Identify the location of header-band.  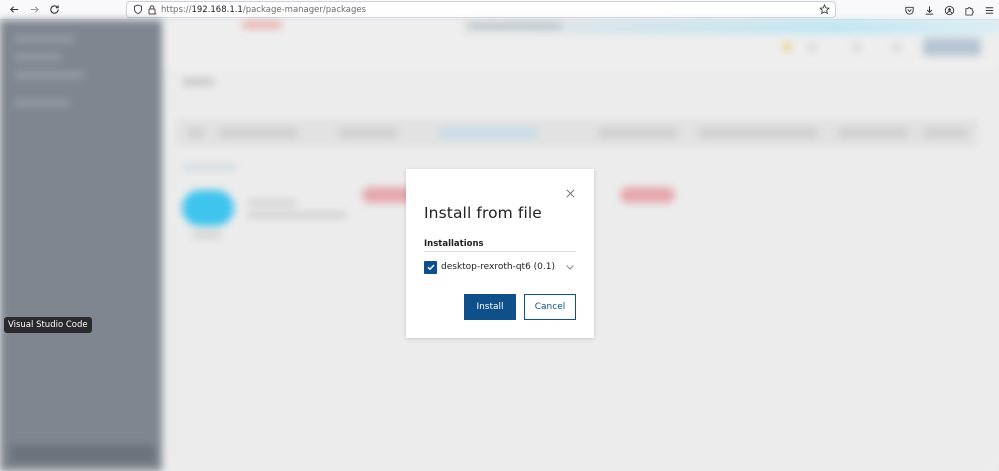
(580, 45).